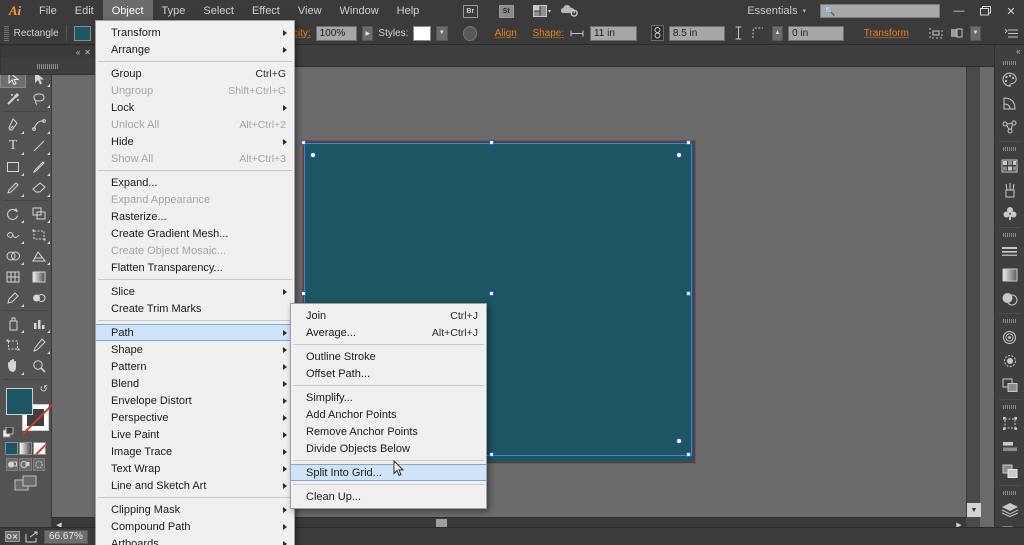 The width and height of the screenshot is (1024, 545). What do you see at coordinates (886, 33) in the screenshot?
I see `transform-button: Transform` at bounding box center [886, 33].